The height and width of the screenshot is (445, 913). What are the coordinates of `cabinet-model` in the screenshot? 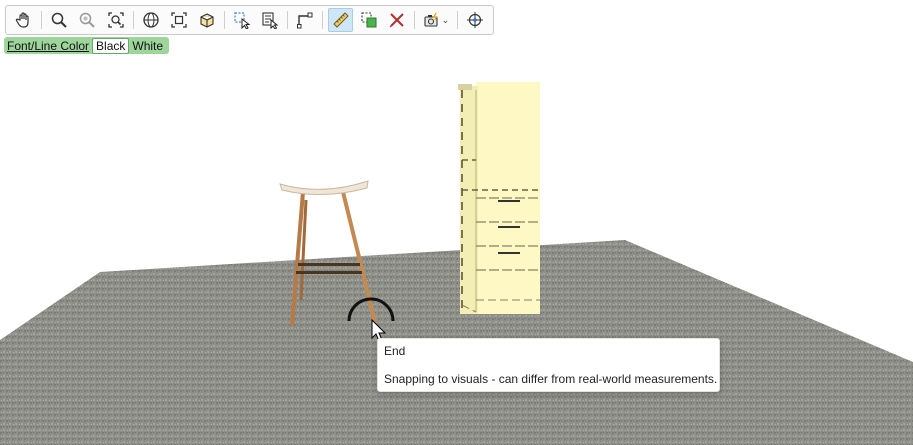 It's located at (499, 198).